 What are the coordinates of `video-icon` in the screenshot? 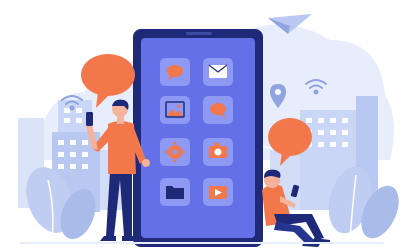 It's located at (218, 192).